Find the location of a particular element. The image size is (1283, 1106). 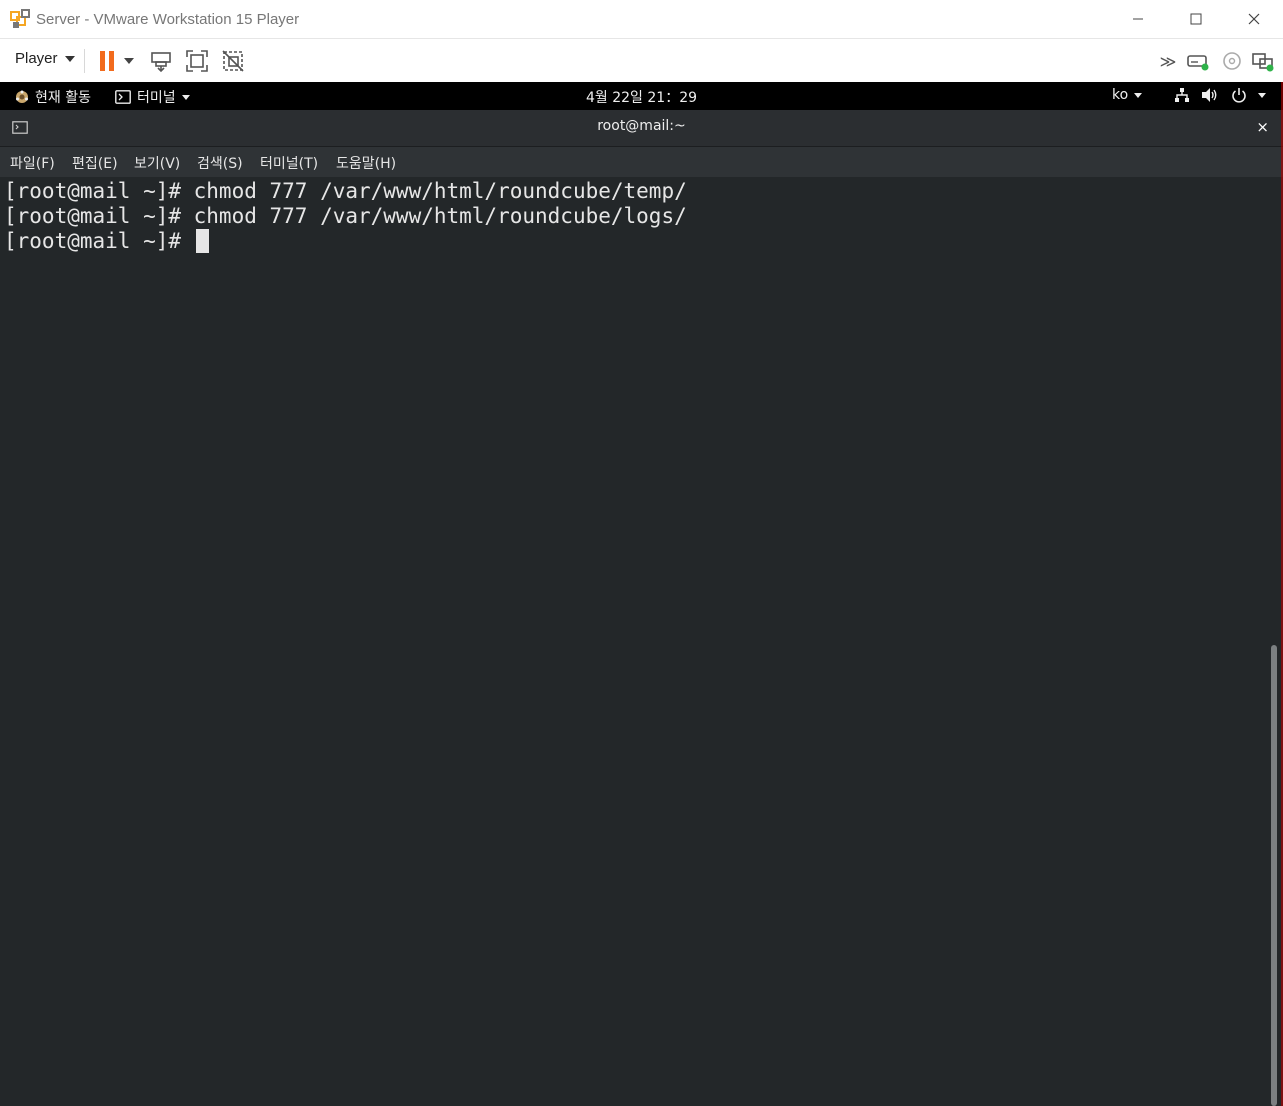

activities-label: 현재 활동 is located at coordinates (63, 98).